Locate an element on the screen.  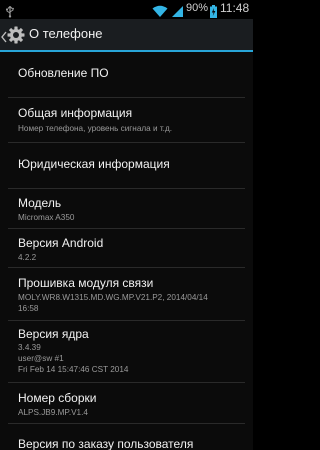
list-item-title: Общая информация is located at coordinates (75, 113).